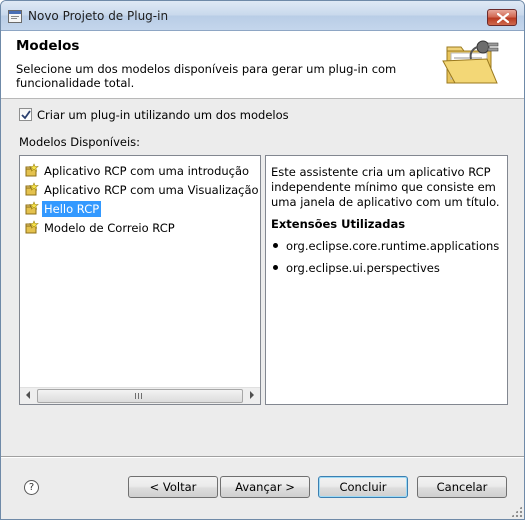 The image size is (525, 520). What do you see at coordinates (109, 228) in the screenshot?
I see `template-label: Modelo de Correio RCP` at bounding box center [109, 228].